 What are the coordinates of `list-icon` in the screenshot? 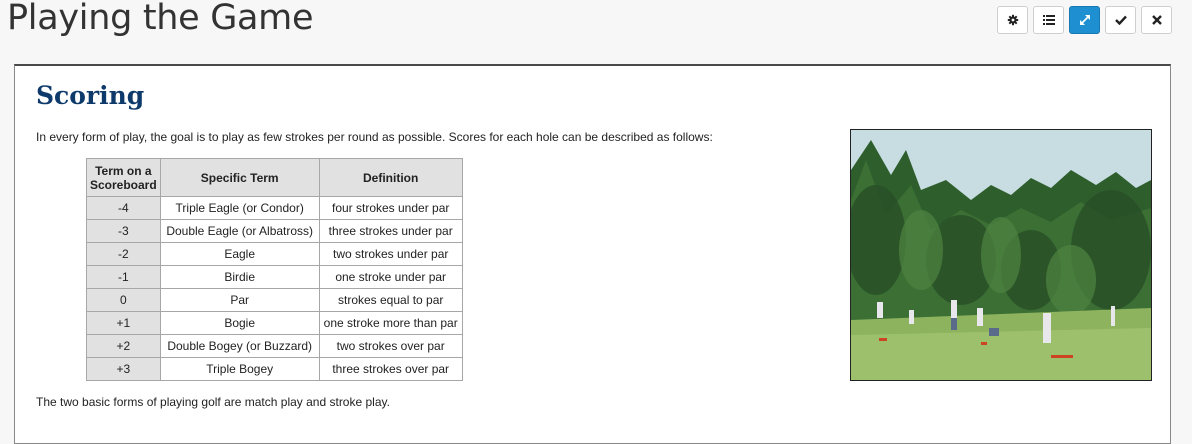 It's located at (1048, 20).